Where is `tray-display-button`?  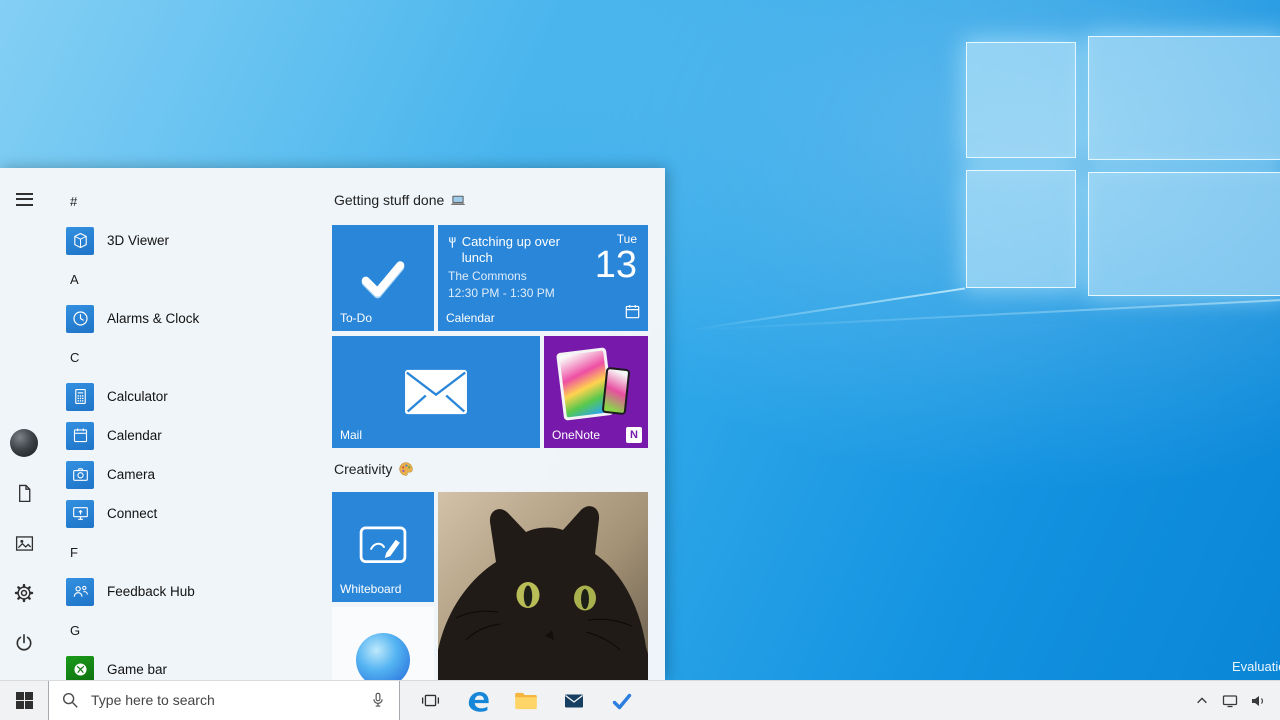 tray-display-button is located at coordinates (1230, 700).